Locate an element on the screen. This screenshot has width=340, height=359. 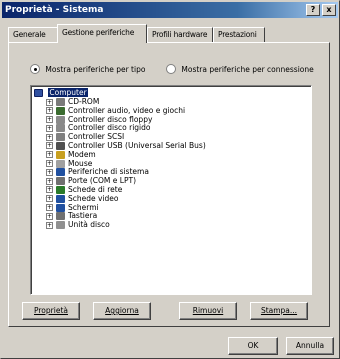
monitor-icon is located at coordinates (60, 207).